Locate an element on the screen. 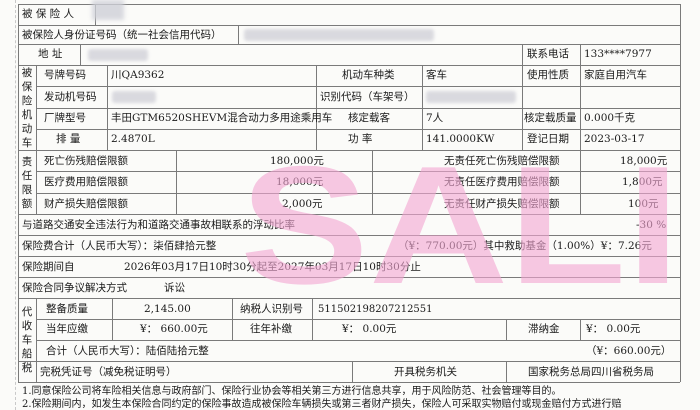 This screenshot has width=700, height=410. seats-value: 7人 is located at coordinates (435, 118).